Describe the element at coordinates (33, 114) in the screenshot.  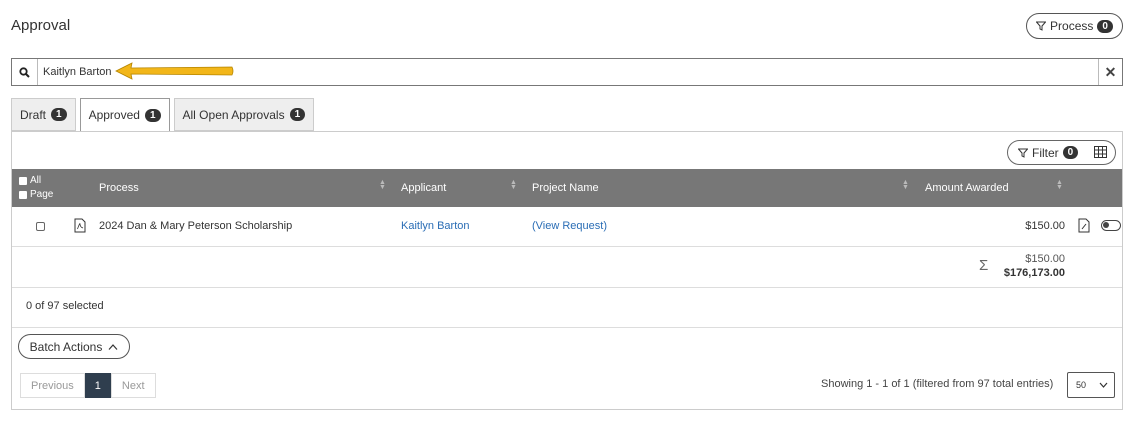
I see `tab-draft-label: Draft` at that location.